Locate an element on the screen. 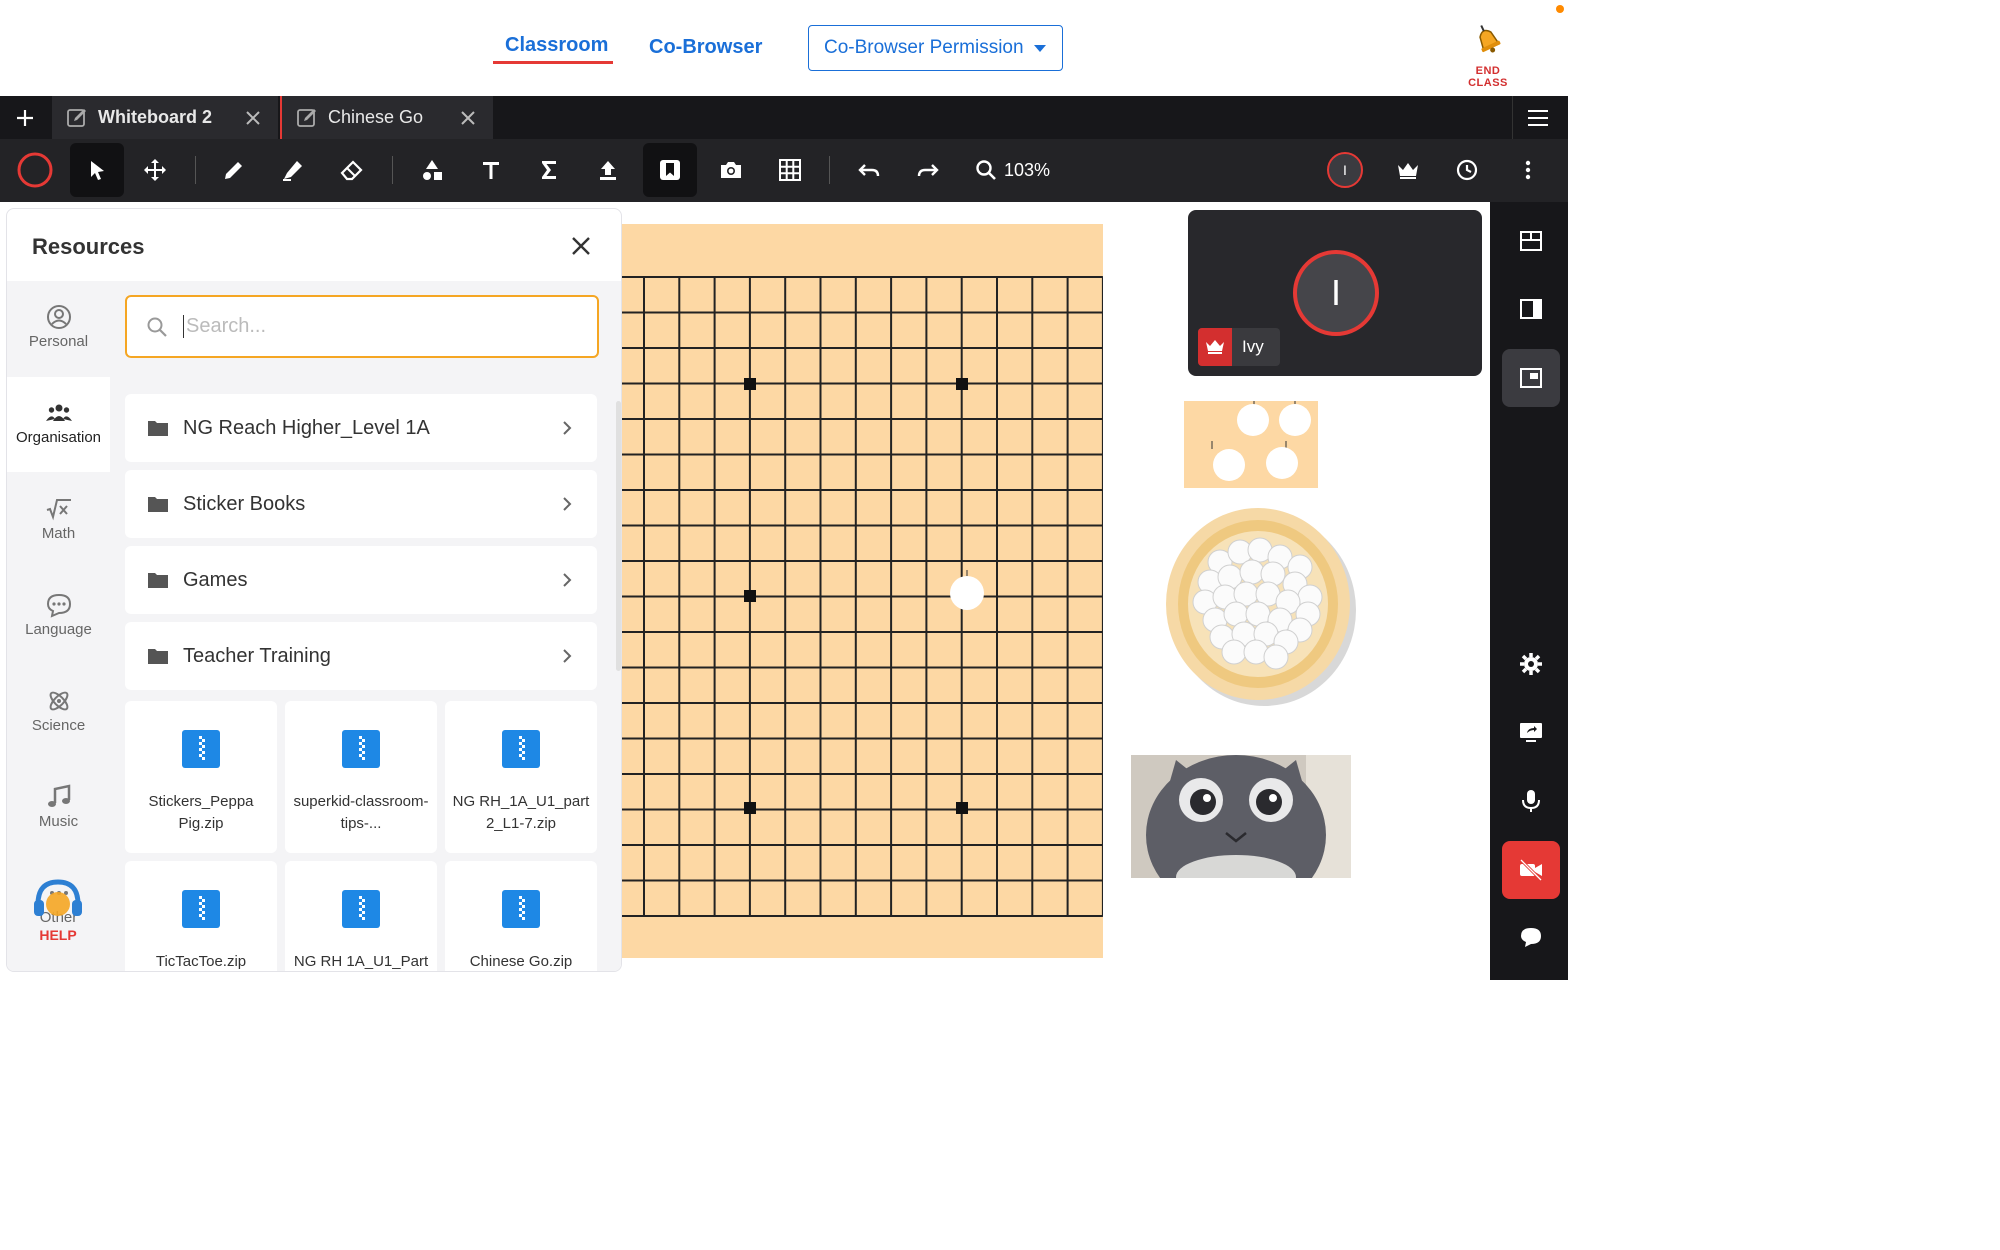 Image resolution: width=2000 pixels, height=1250 pixels. category-science: Science is located at coordinates (58, 712).